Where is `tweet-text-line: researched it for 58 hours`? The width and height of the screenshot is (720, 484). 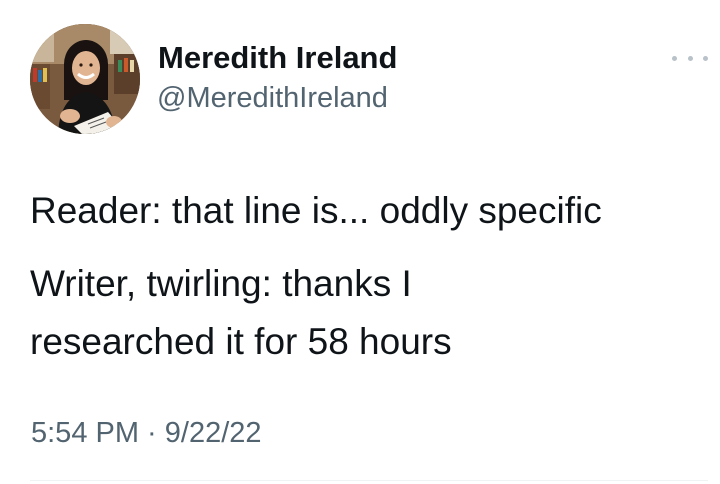
tweet-text-line: researched it for 58 hours is located at coordinates (241, 341).